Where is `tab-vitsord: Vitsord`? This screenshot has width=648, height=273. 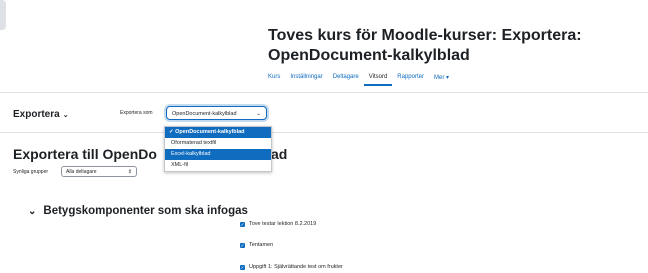 tab-vitsord: Vitsord is located at coordinates (378, 80).